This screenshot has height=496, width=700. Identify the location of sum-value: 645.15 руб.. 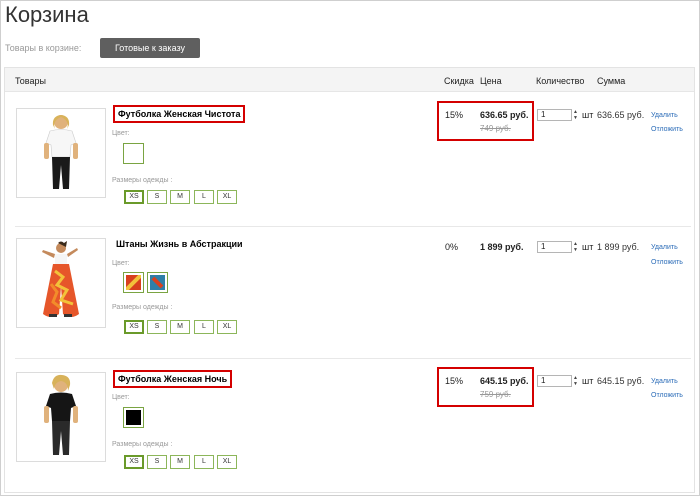
(621, 381).